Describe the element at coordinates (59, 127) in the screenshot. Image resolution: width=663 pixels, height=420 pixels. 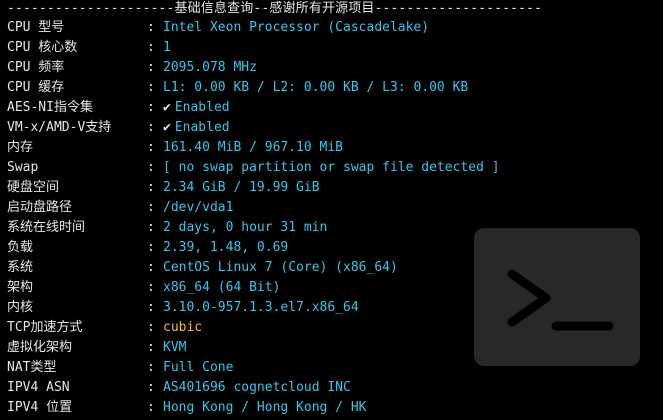
I see `label-vmx-amdv: VM-x/AMD-V支持` at that location.